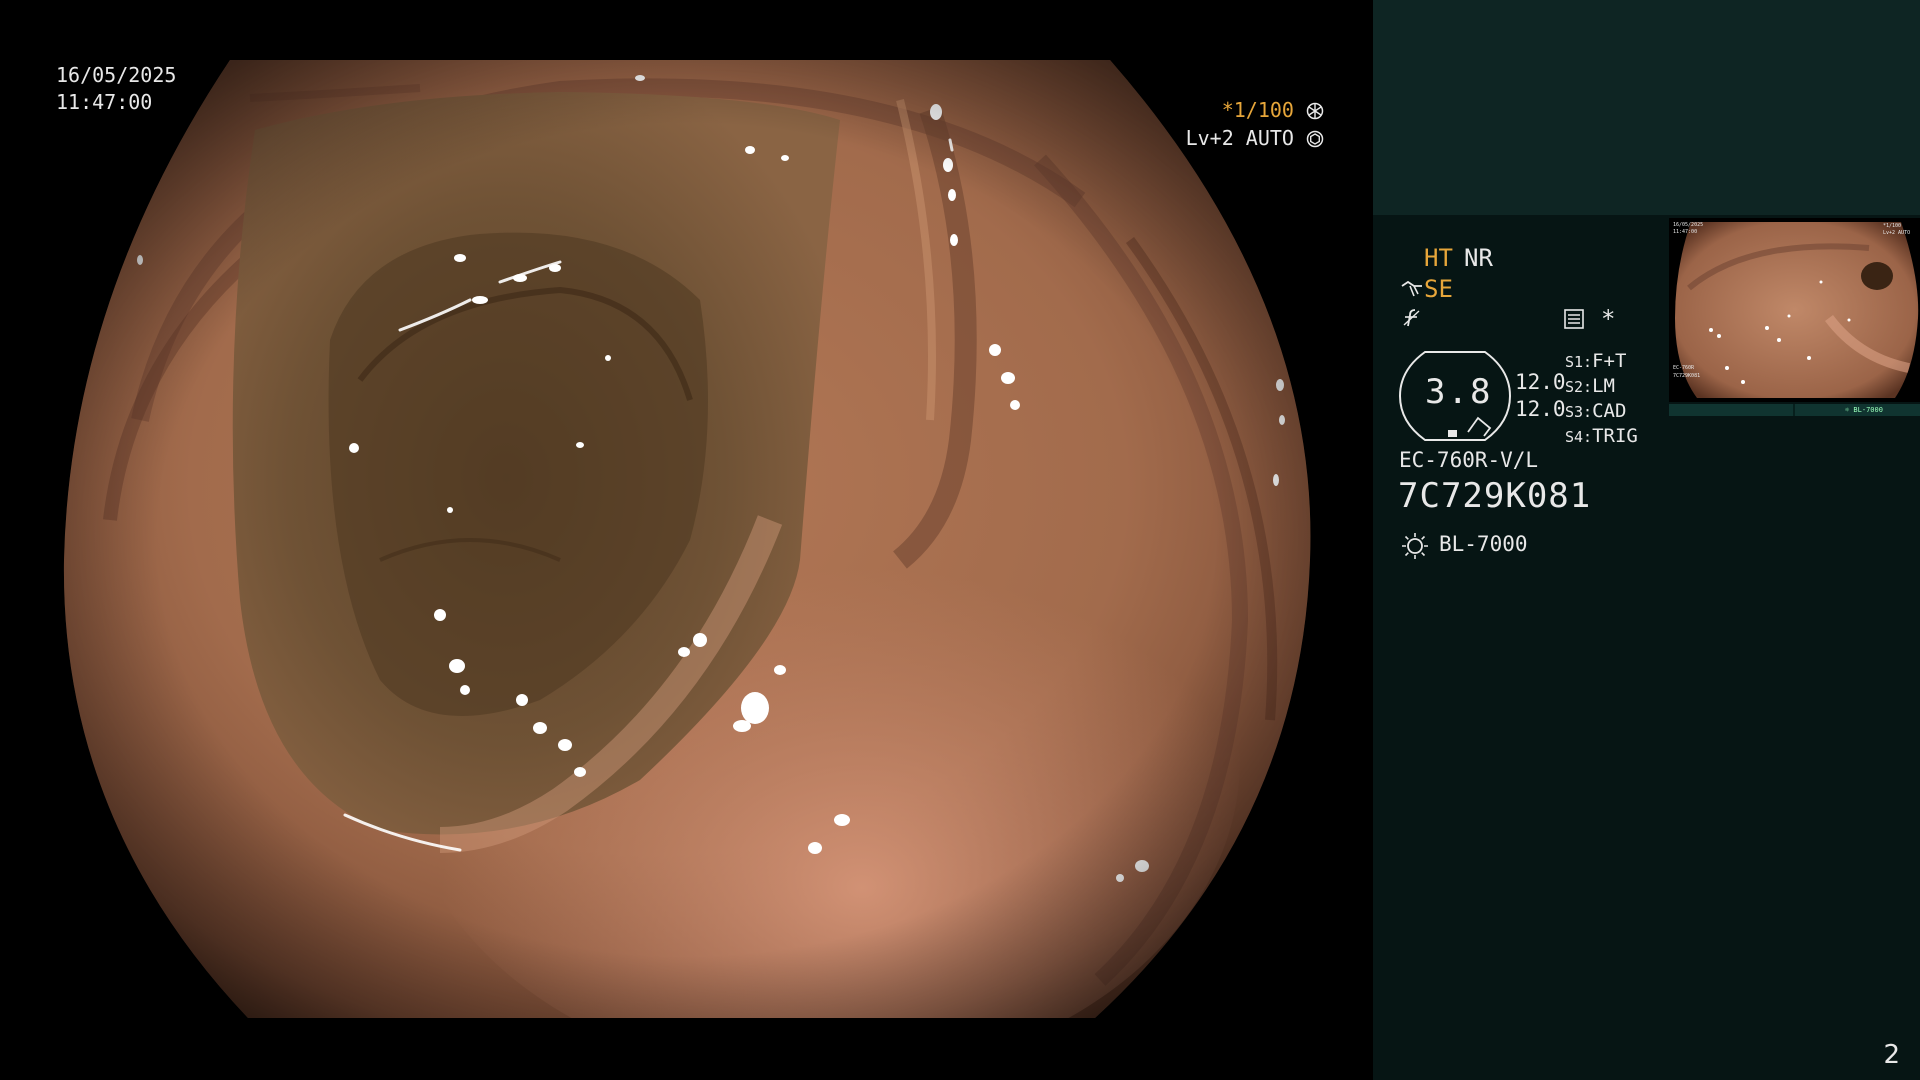 This screenshot has width=1920, height=1080. What do you see at coordinates (1540, 409) in the screenshot?
I see `value-2: 12.0` at bounding box center [1540, 409].